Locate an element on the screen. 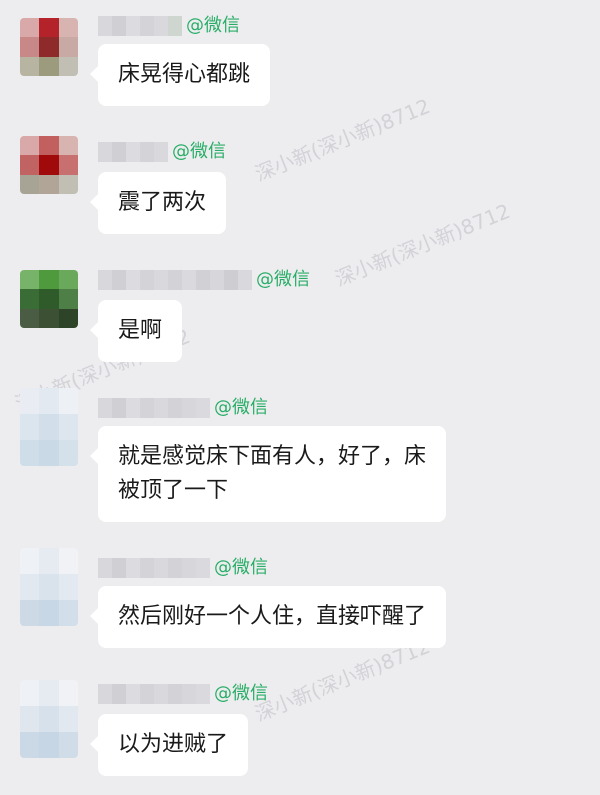 The image size is (600, 795). message-text: 是啊 is located at coordinates (140, 330).